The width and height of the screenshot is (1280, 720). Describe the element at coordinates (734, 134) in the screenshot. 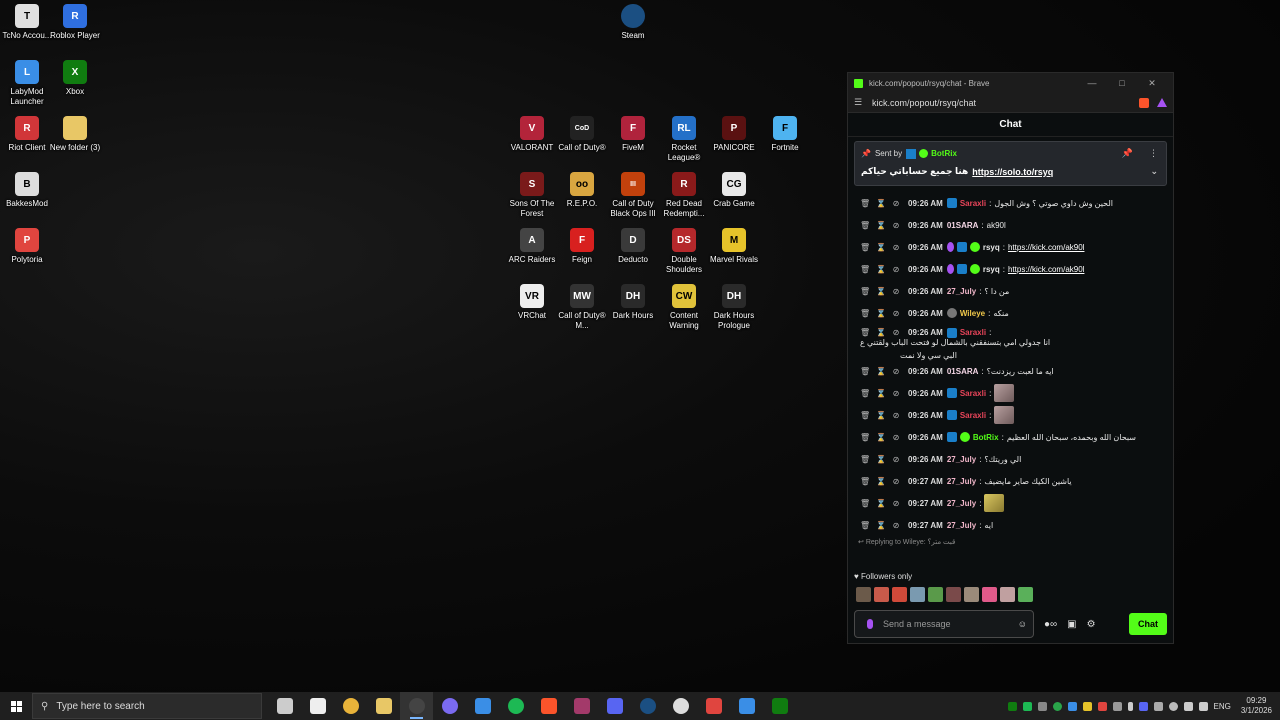

I see `panicore-shortcut: P PANICORE` at that location.